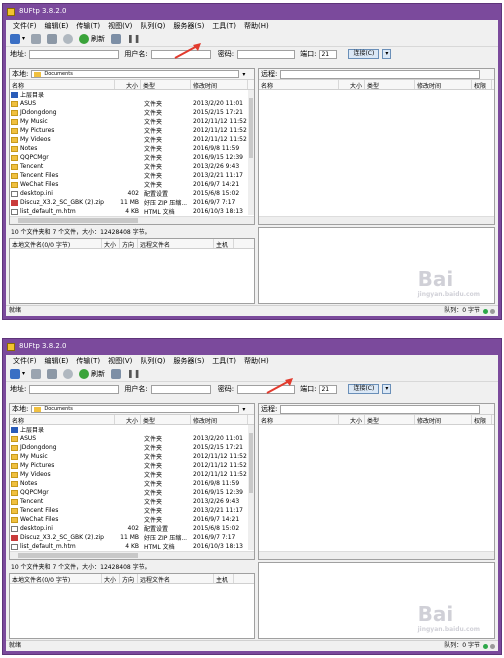 Image resolution: width=504 pixels, height=658 pixels. Describe the element at coordinates (243, 74) in the screenshot. I see `chevron-down-icon: ▾` at that location.